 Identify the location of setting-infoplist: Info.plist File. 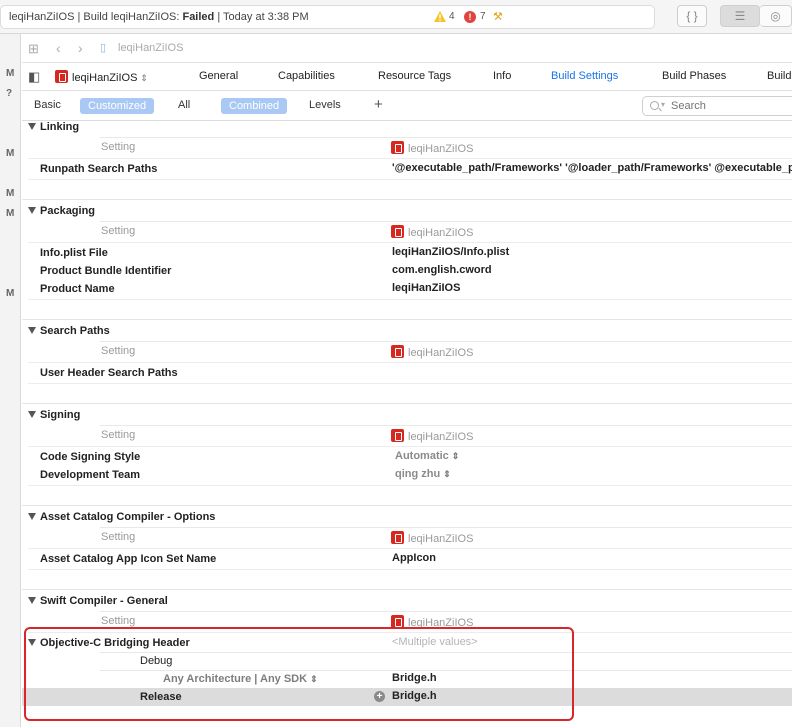
(74, 253).